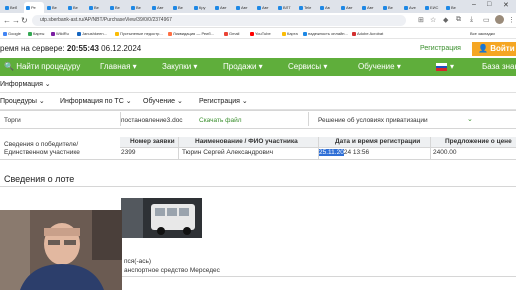 The width and height of the screenshot is (516, 290). I want to click on sub-nav-info: Информация ⌄, so click(258, 84).